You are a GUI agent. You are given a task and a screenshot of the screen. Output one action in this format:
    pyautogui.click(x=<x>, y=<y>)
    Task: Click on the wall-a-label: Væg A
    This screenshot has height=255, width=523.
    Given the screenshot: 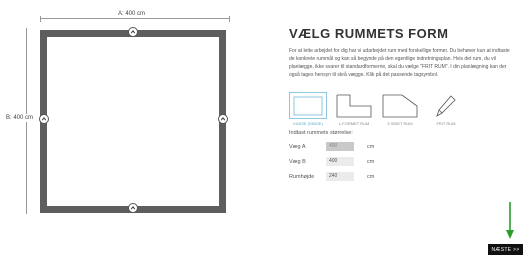 What is the action you would take?
    pyautogui.click(x=297, y=146)
    